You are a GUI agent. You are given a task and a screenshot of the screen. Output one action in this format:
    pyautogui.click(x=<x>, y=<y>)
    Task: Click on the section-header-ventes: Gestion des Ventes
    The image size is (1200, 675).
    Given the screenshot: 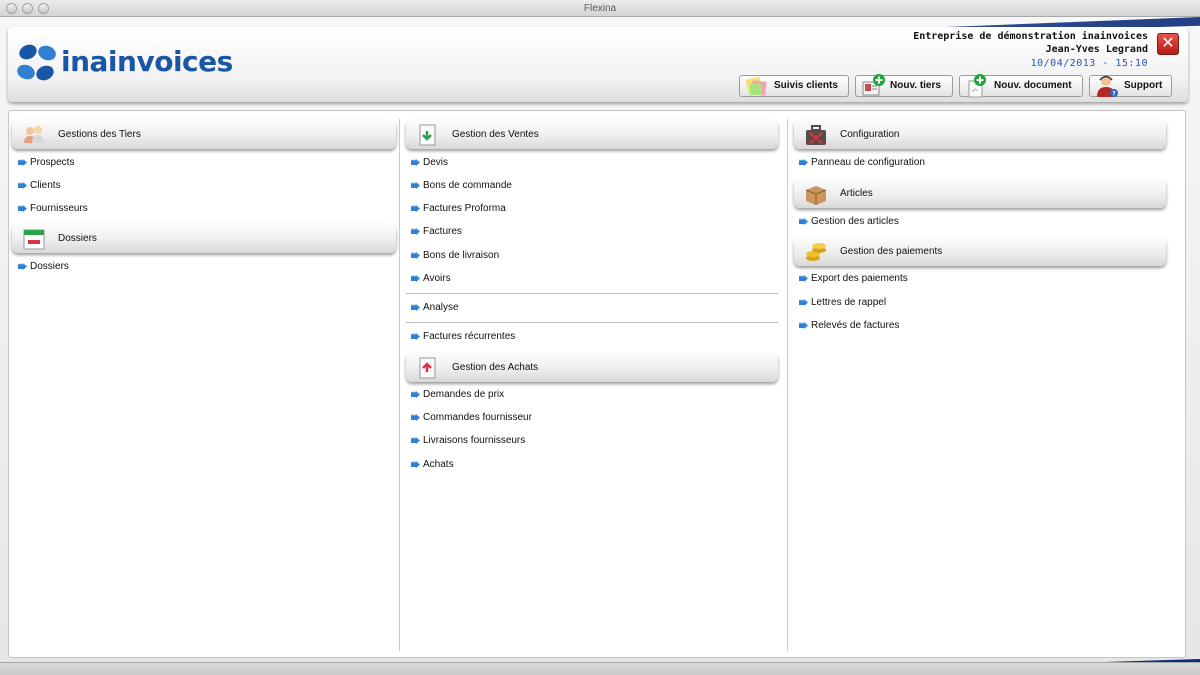 What is the action you would take?
    pyautogui.click(x=592, y=134)
    